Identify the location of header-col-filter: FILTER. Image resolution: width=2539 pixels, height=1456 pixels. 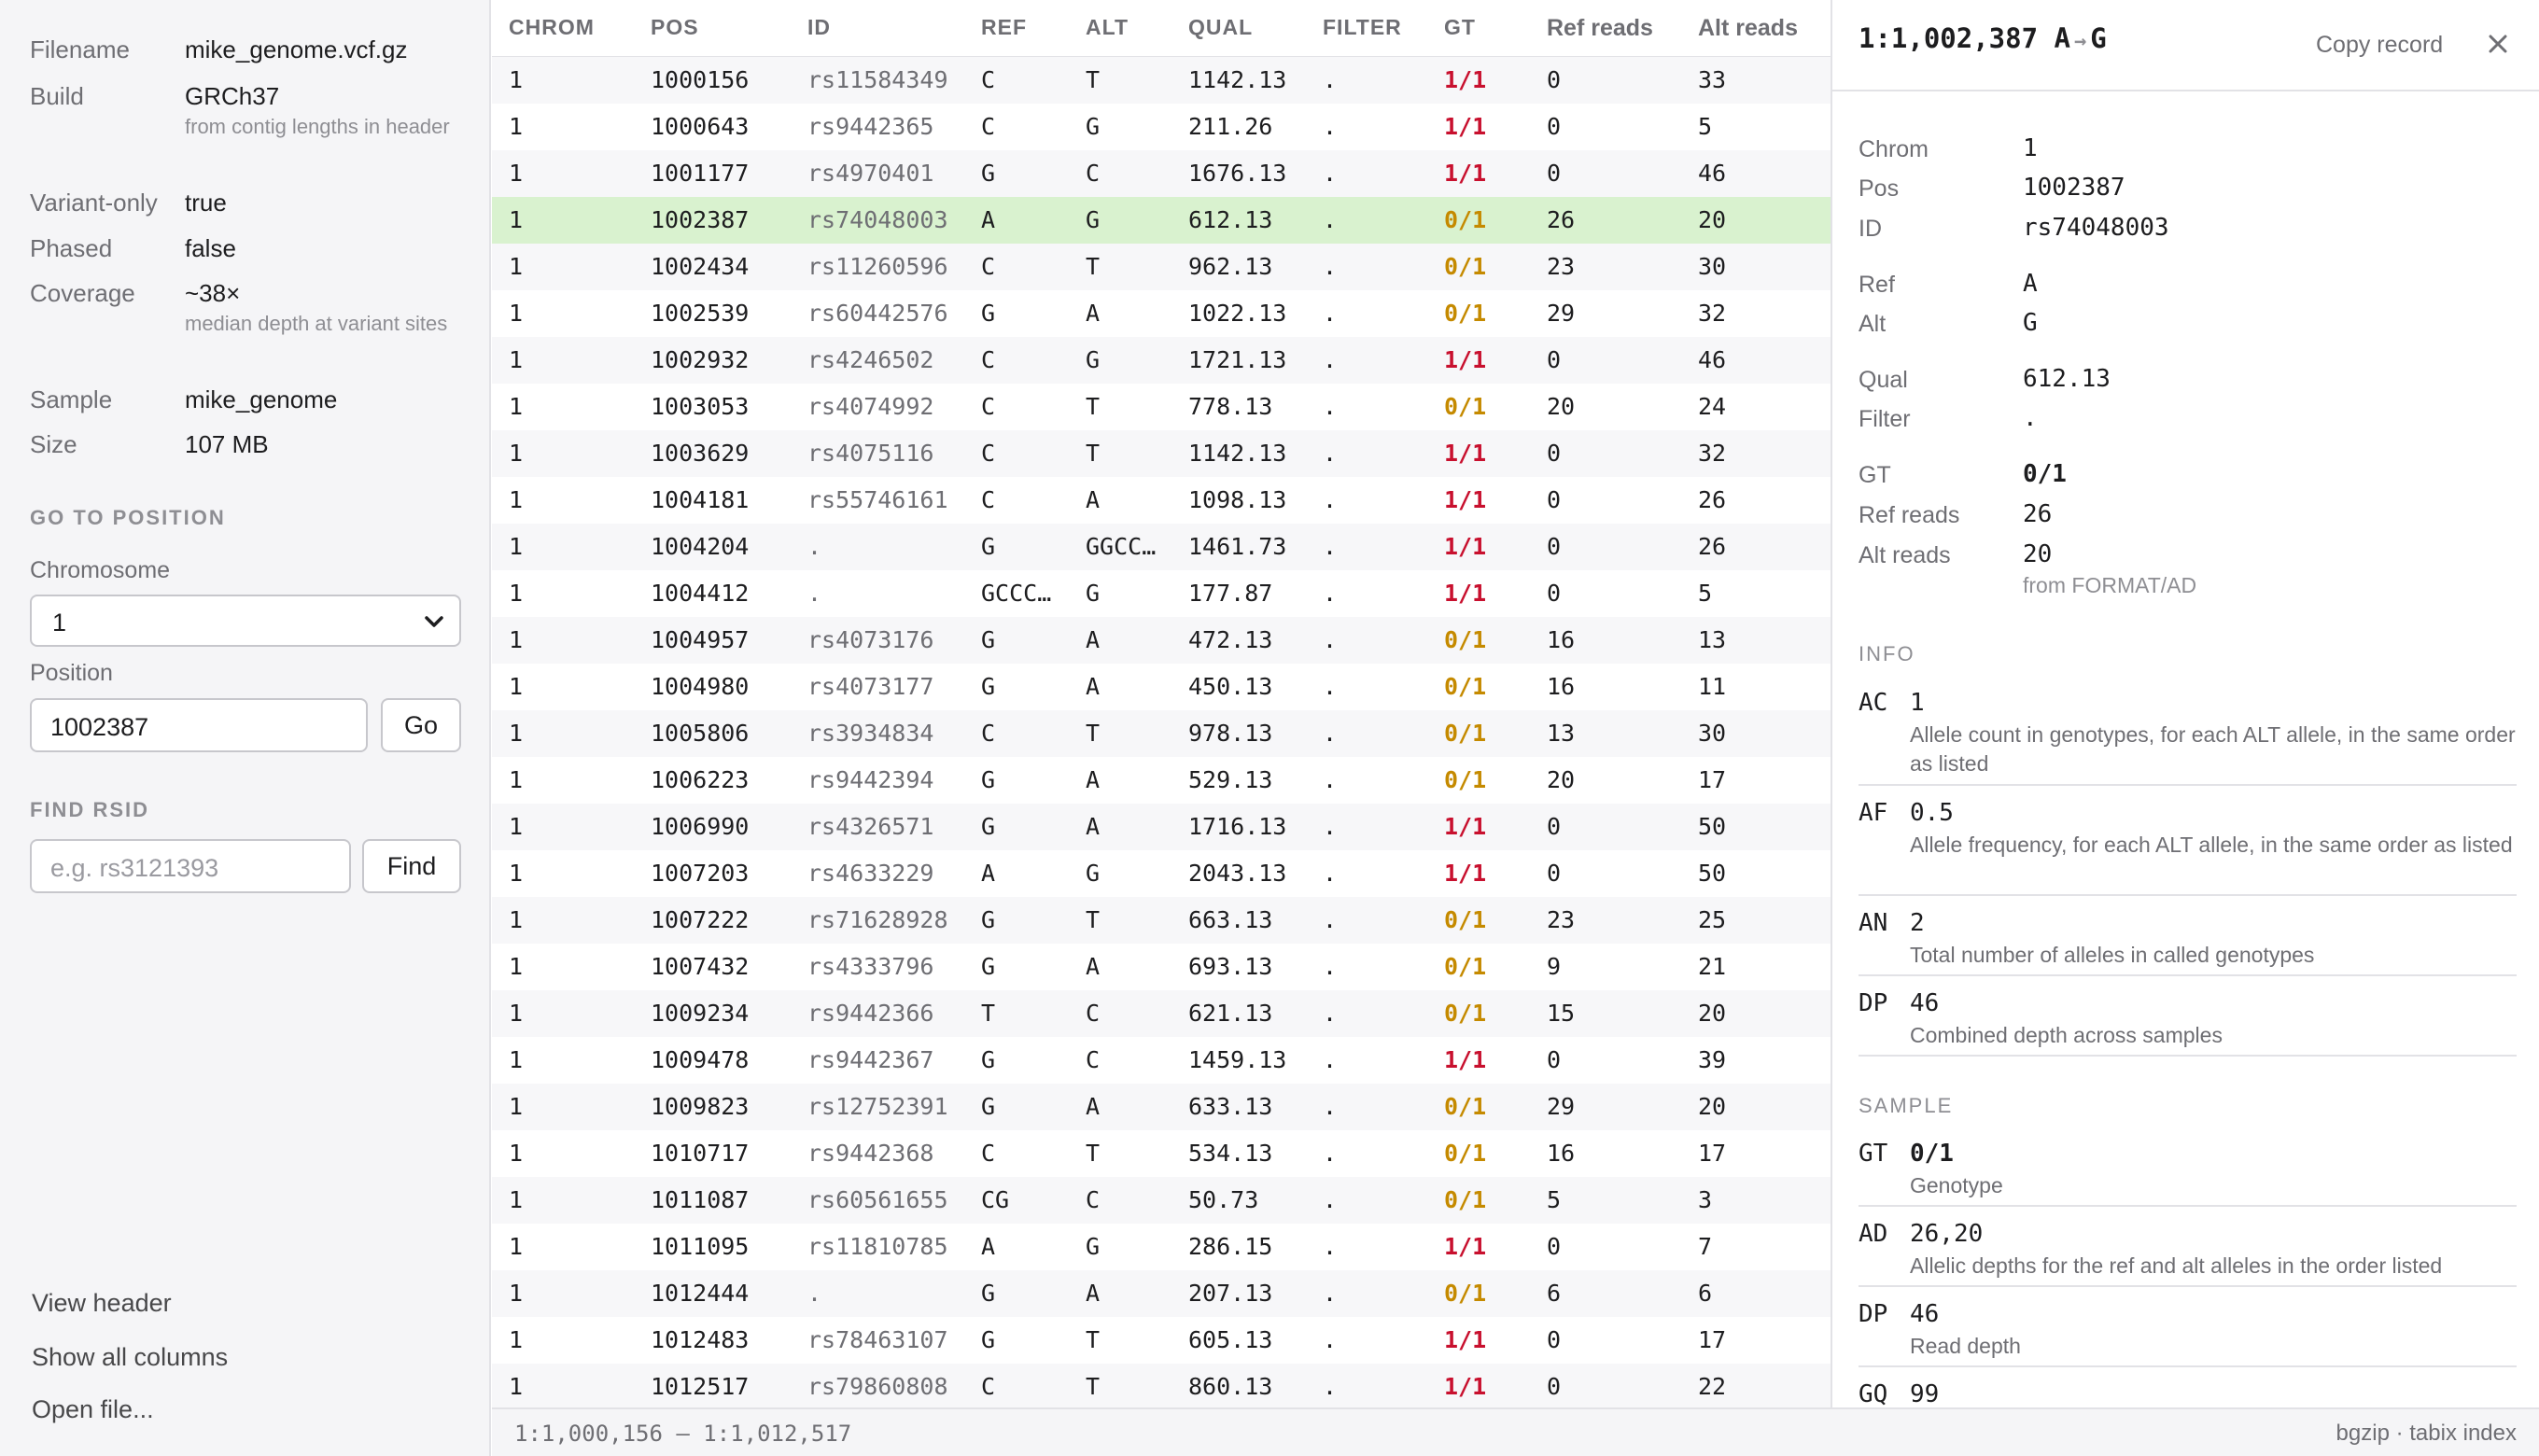
(1362, 27).